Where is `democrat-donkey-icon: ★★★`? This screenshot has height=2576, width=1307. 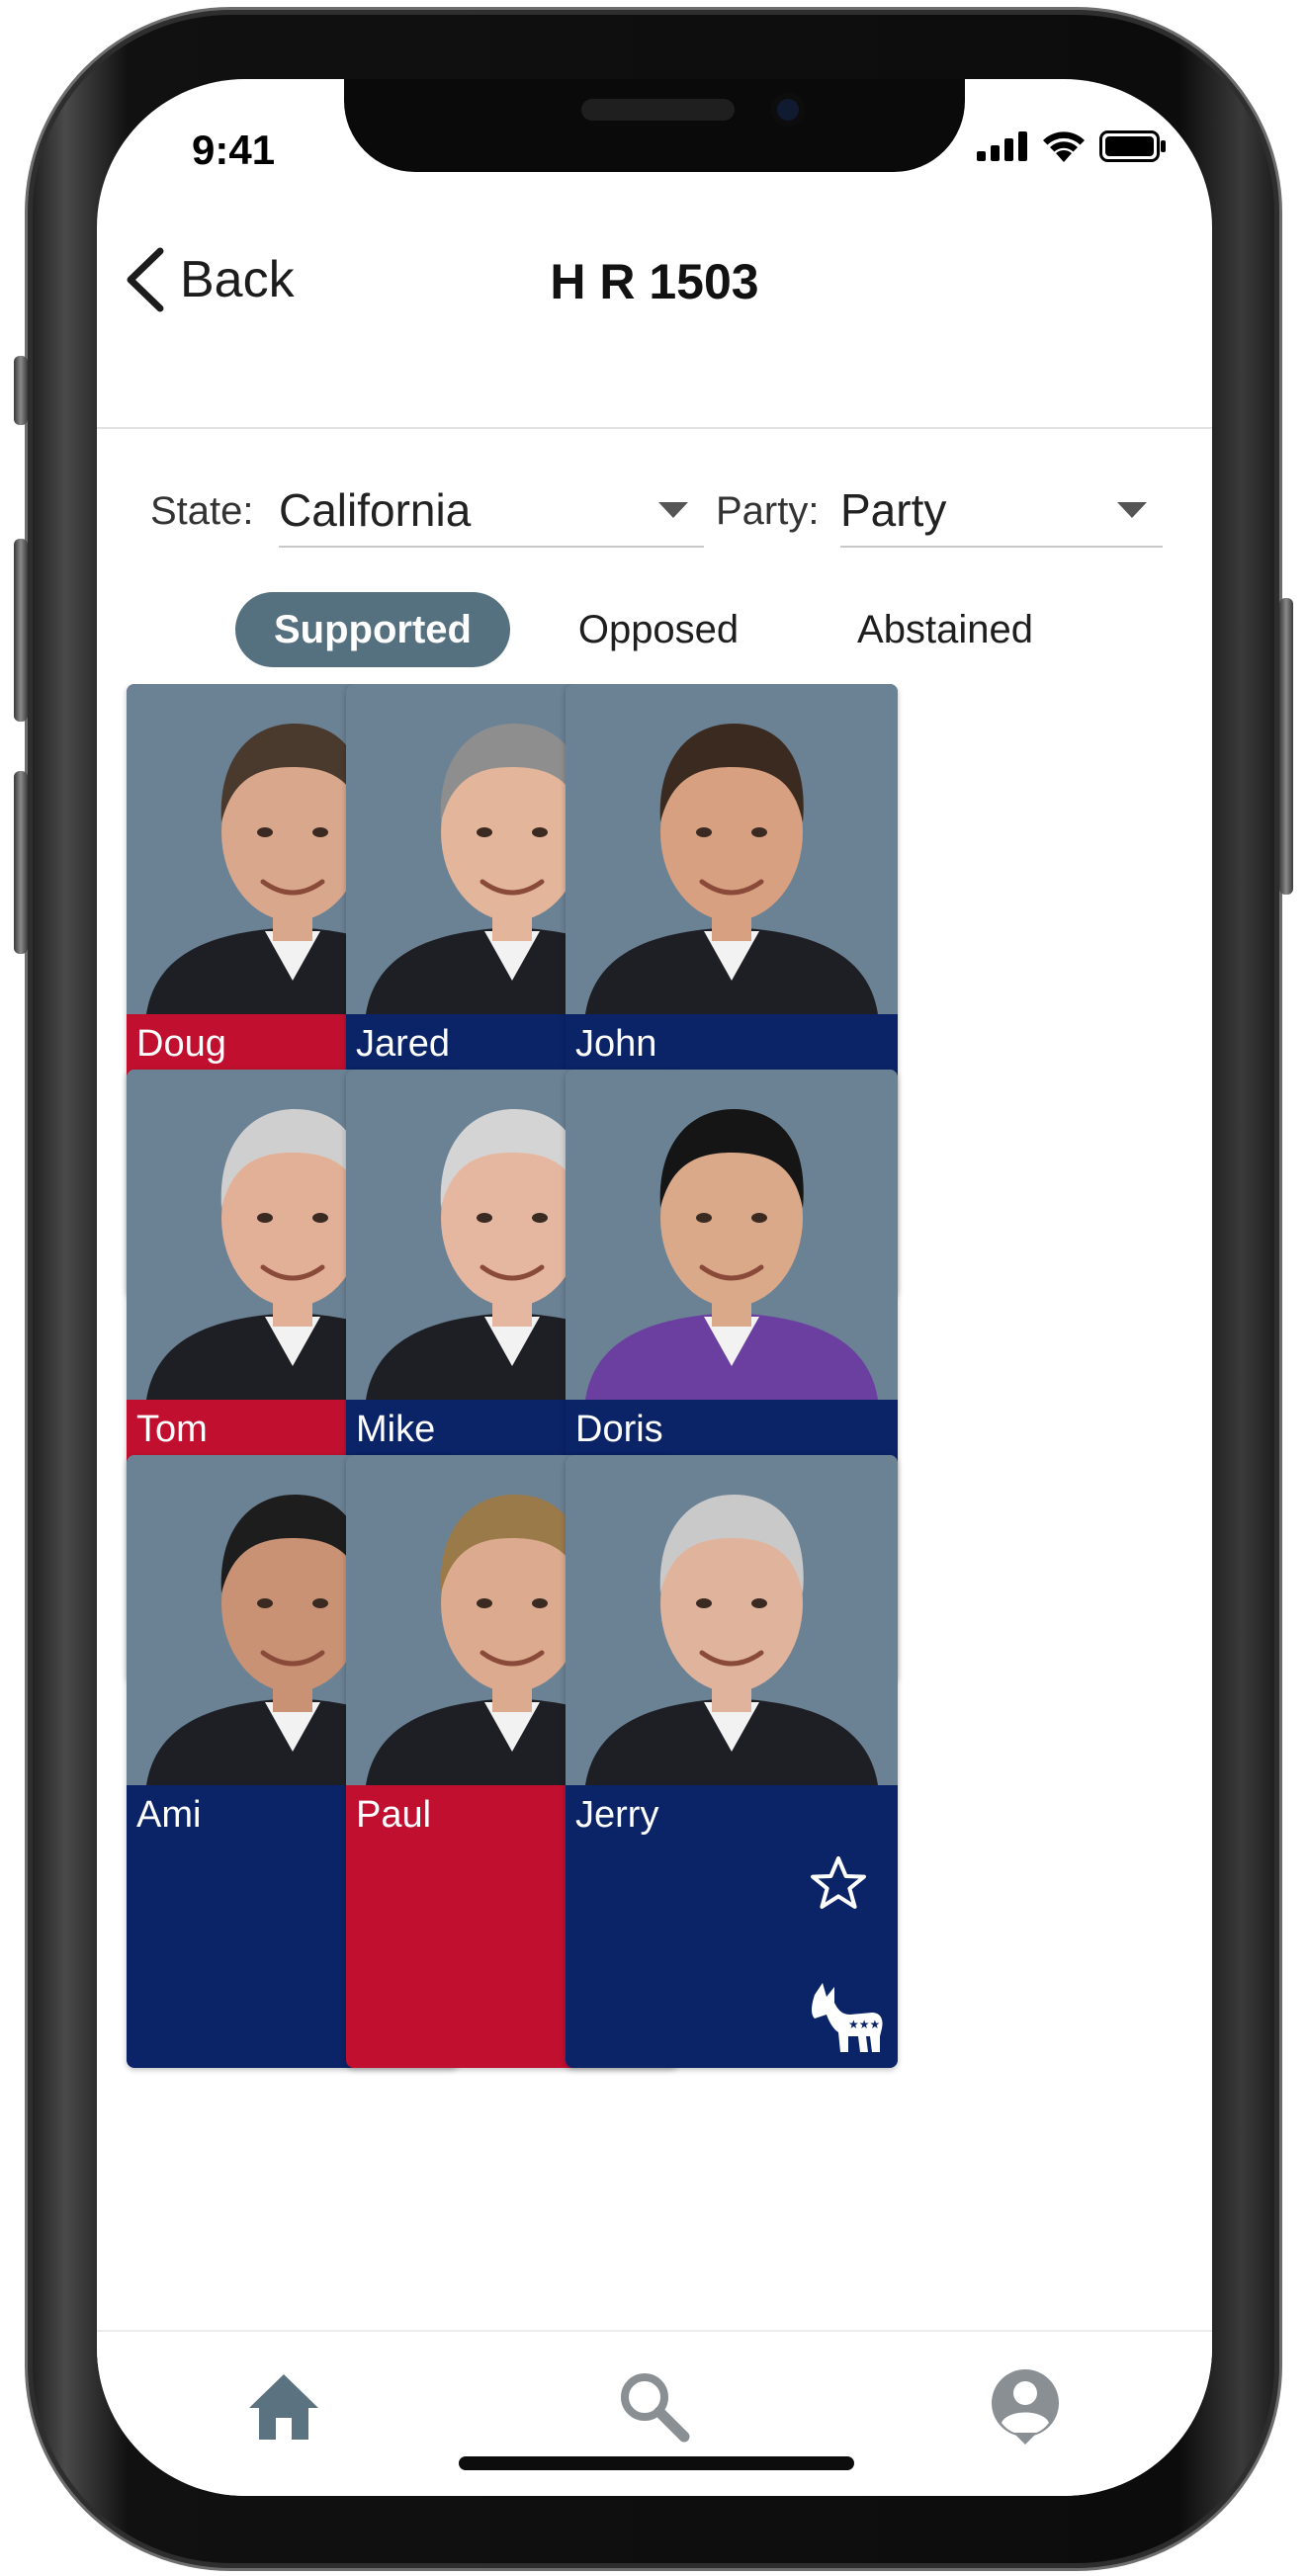
democrat-donkey-icon: ★★★ is located at coordinates (848, 2018).